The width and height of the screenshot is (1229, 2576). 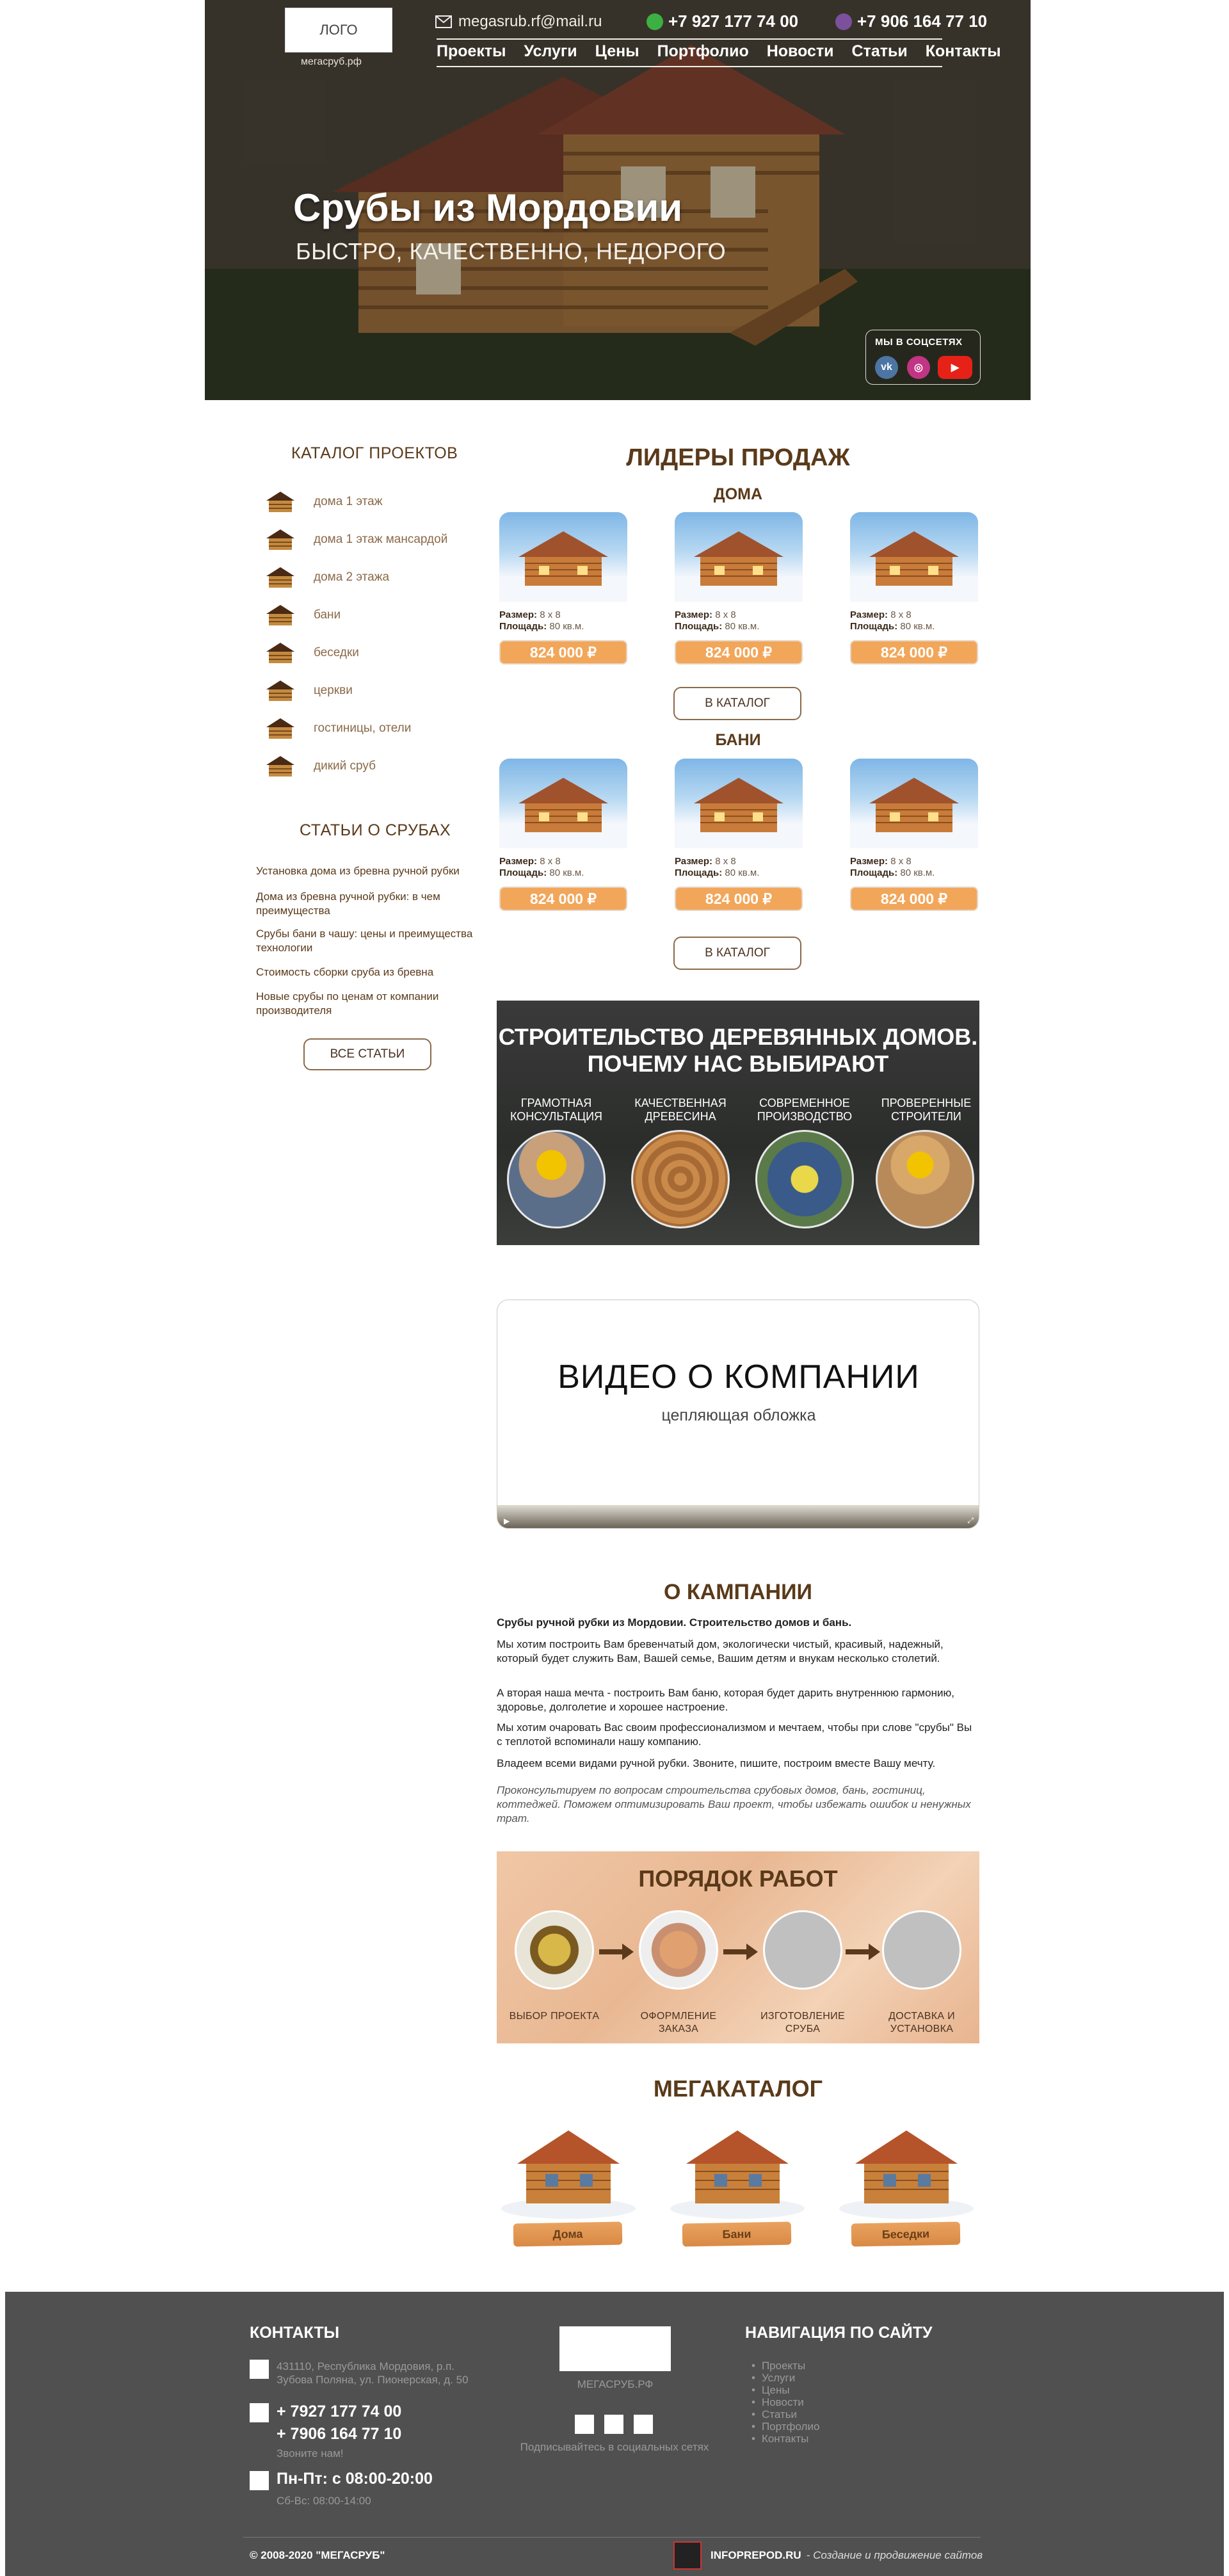 I want to click on size-value: 8 х 8, so click(x=551, y=861).